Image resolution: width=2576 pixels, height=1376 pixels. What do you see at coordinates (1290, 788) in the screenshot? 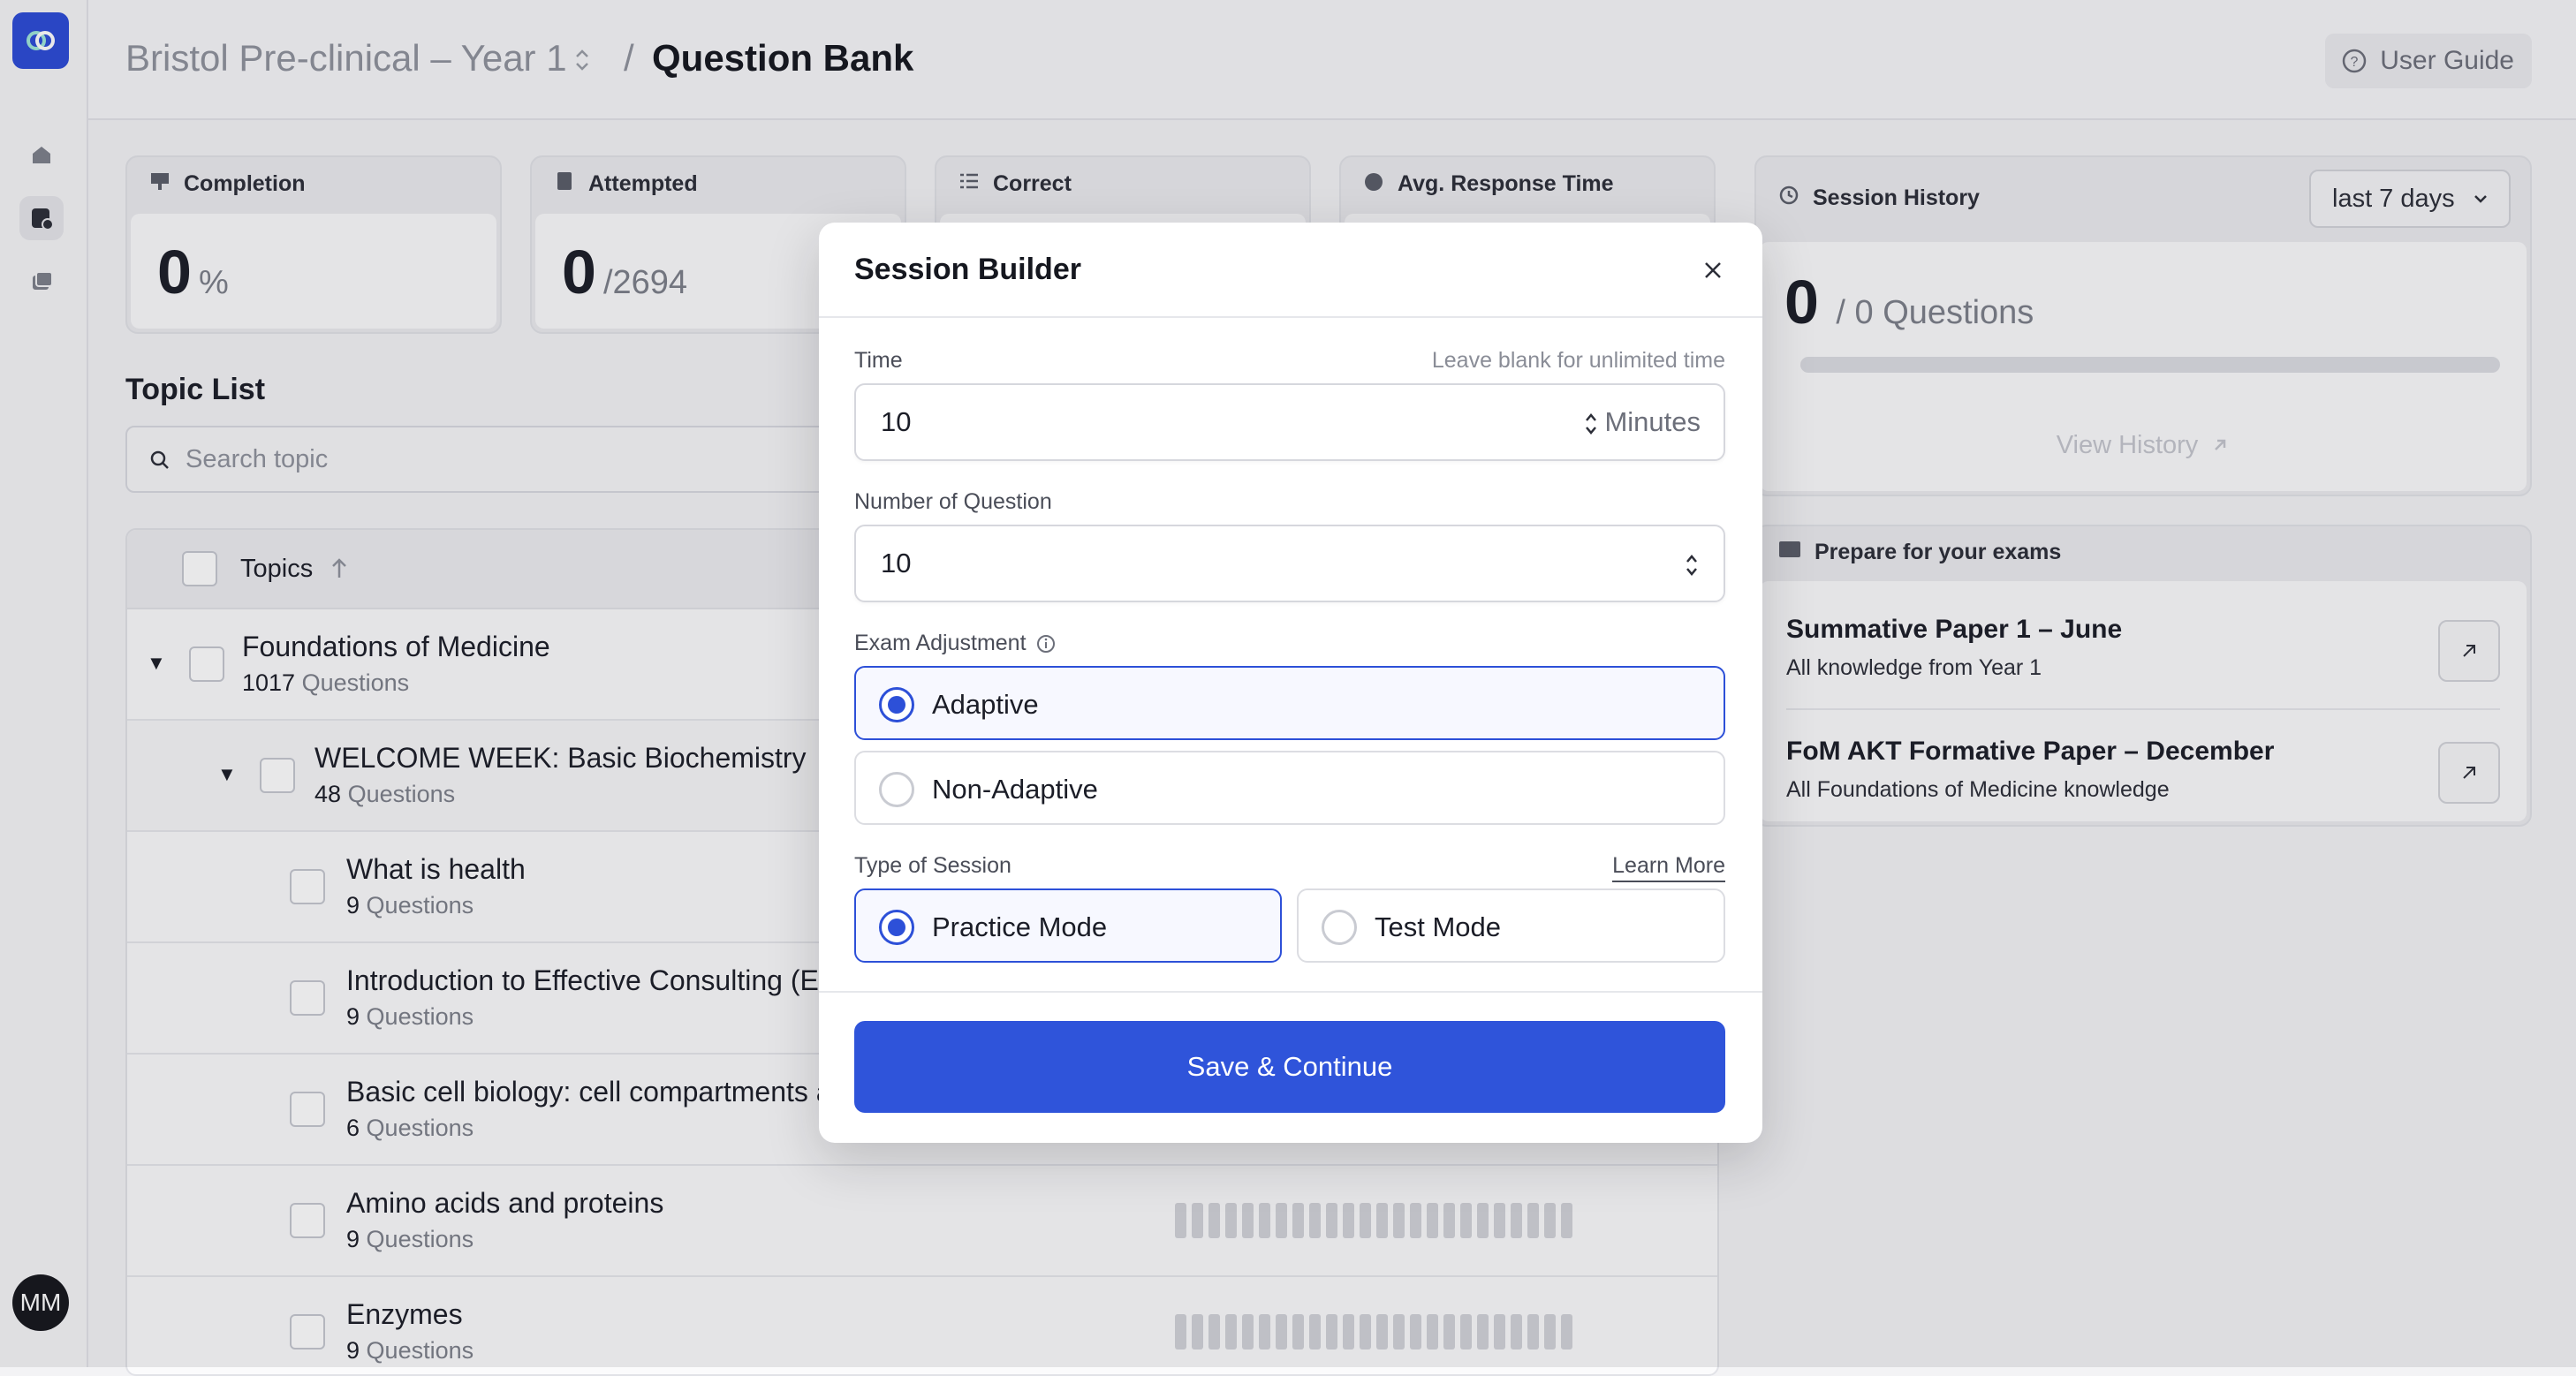
I see `non-adaptive-option: Non-Adaptive` at bounding box center [1290, 788].